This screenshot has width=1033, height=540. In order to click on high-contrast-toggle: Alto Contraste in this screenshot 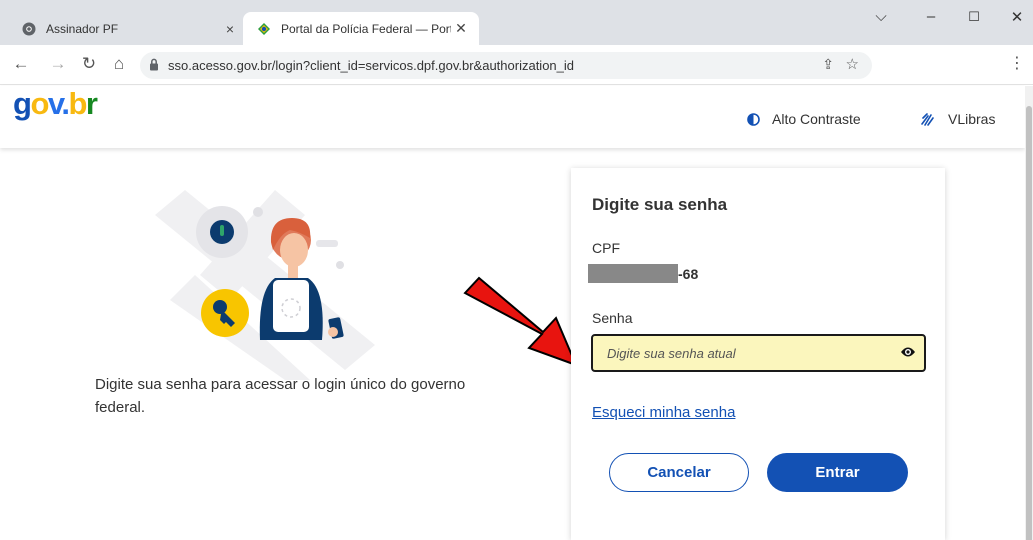, I will do `click(804, 119)`.